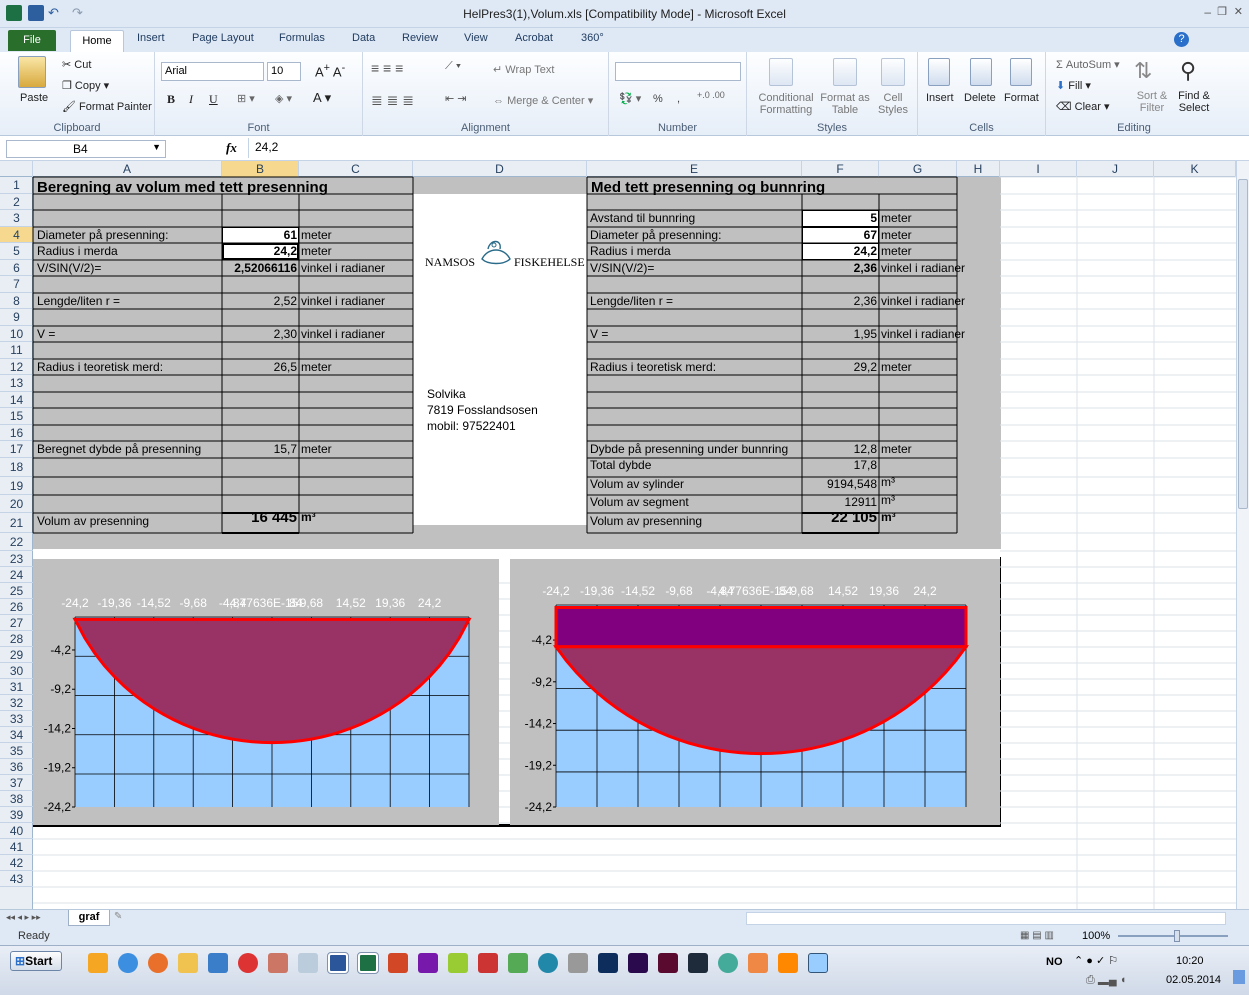 The height and width of the screenshot is (995, 1249). What do you see at coordinates (284, 71) in the screenshot?
I see `font-size-select: 10` at bounding box center [284, 71].